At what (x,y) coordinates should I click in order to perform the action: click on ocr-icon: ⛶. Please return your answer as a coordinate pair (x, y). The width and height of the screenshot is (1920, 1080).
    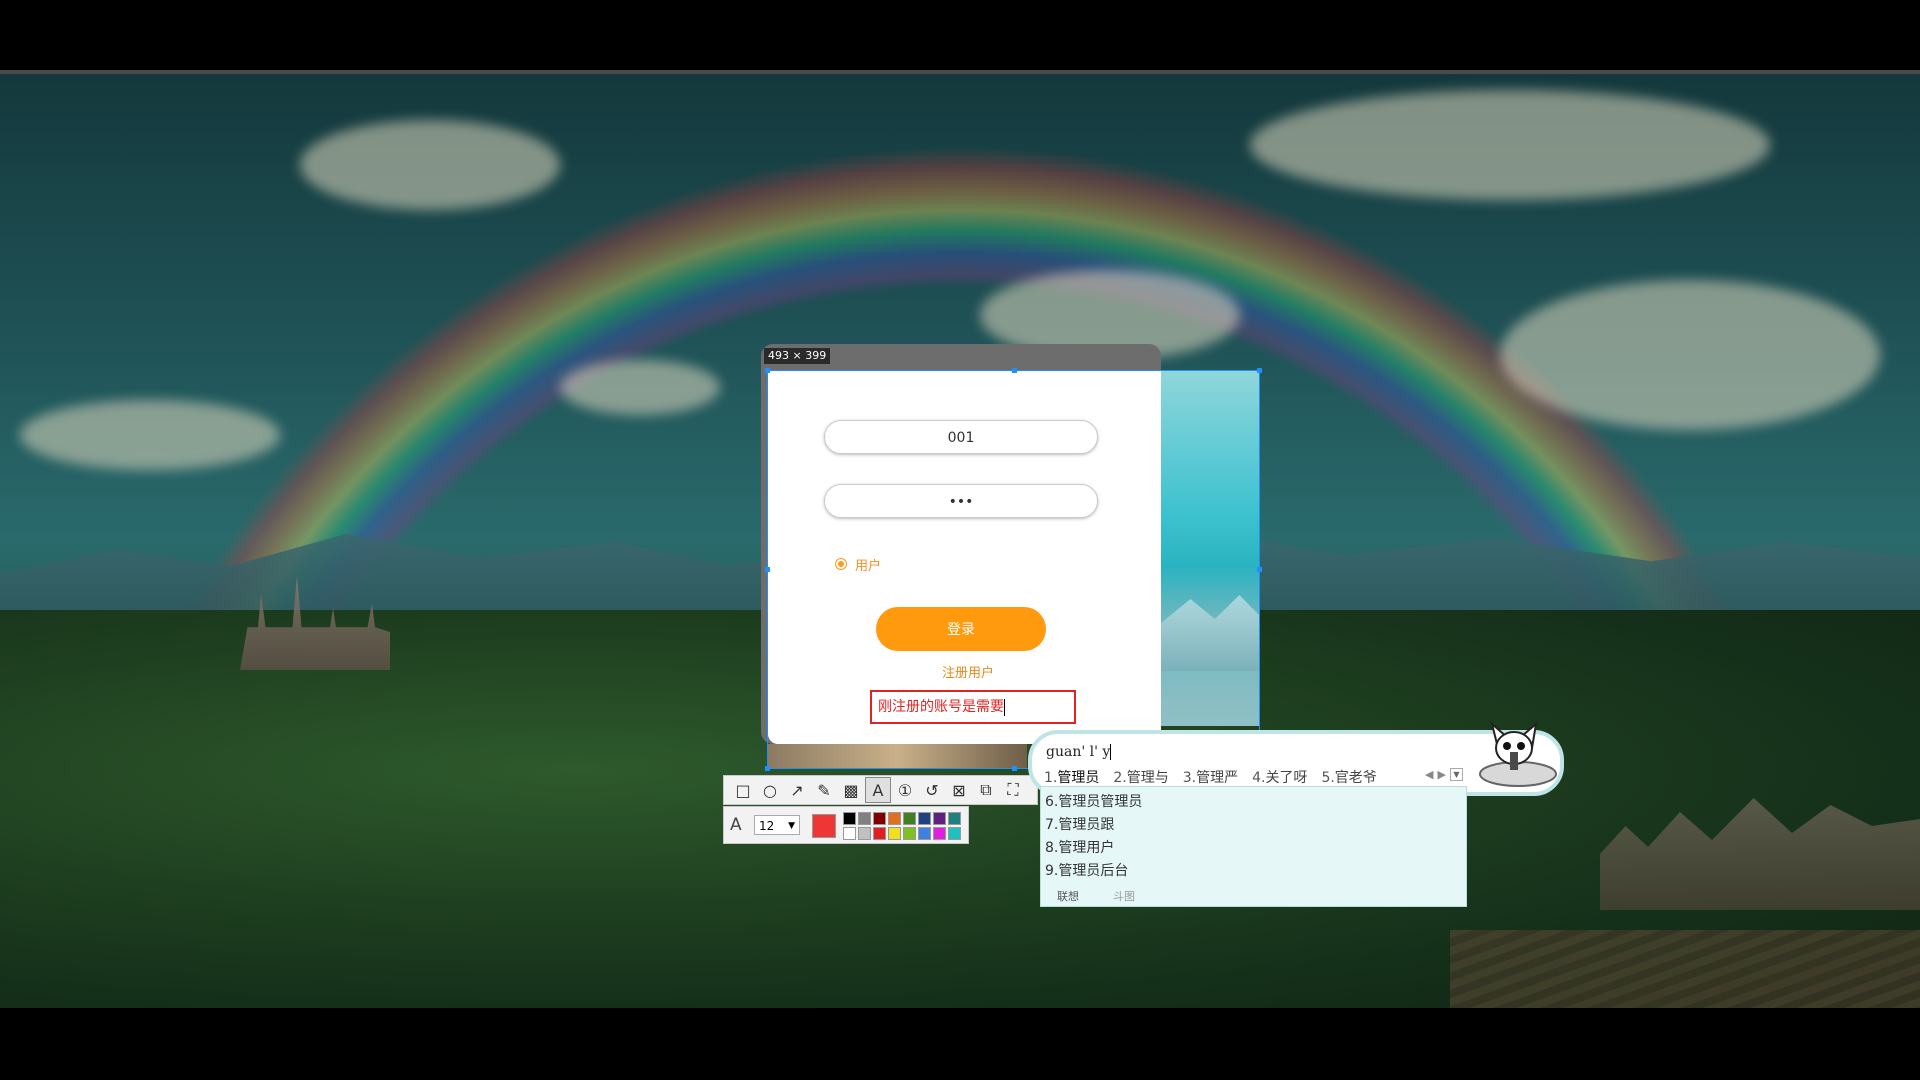
    Looking at the image, I should click on (1013, 790).